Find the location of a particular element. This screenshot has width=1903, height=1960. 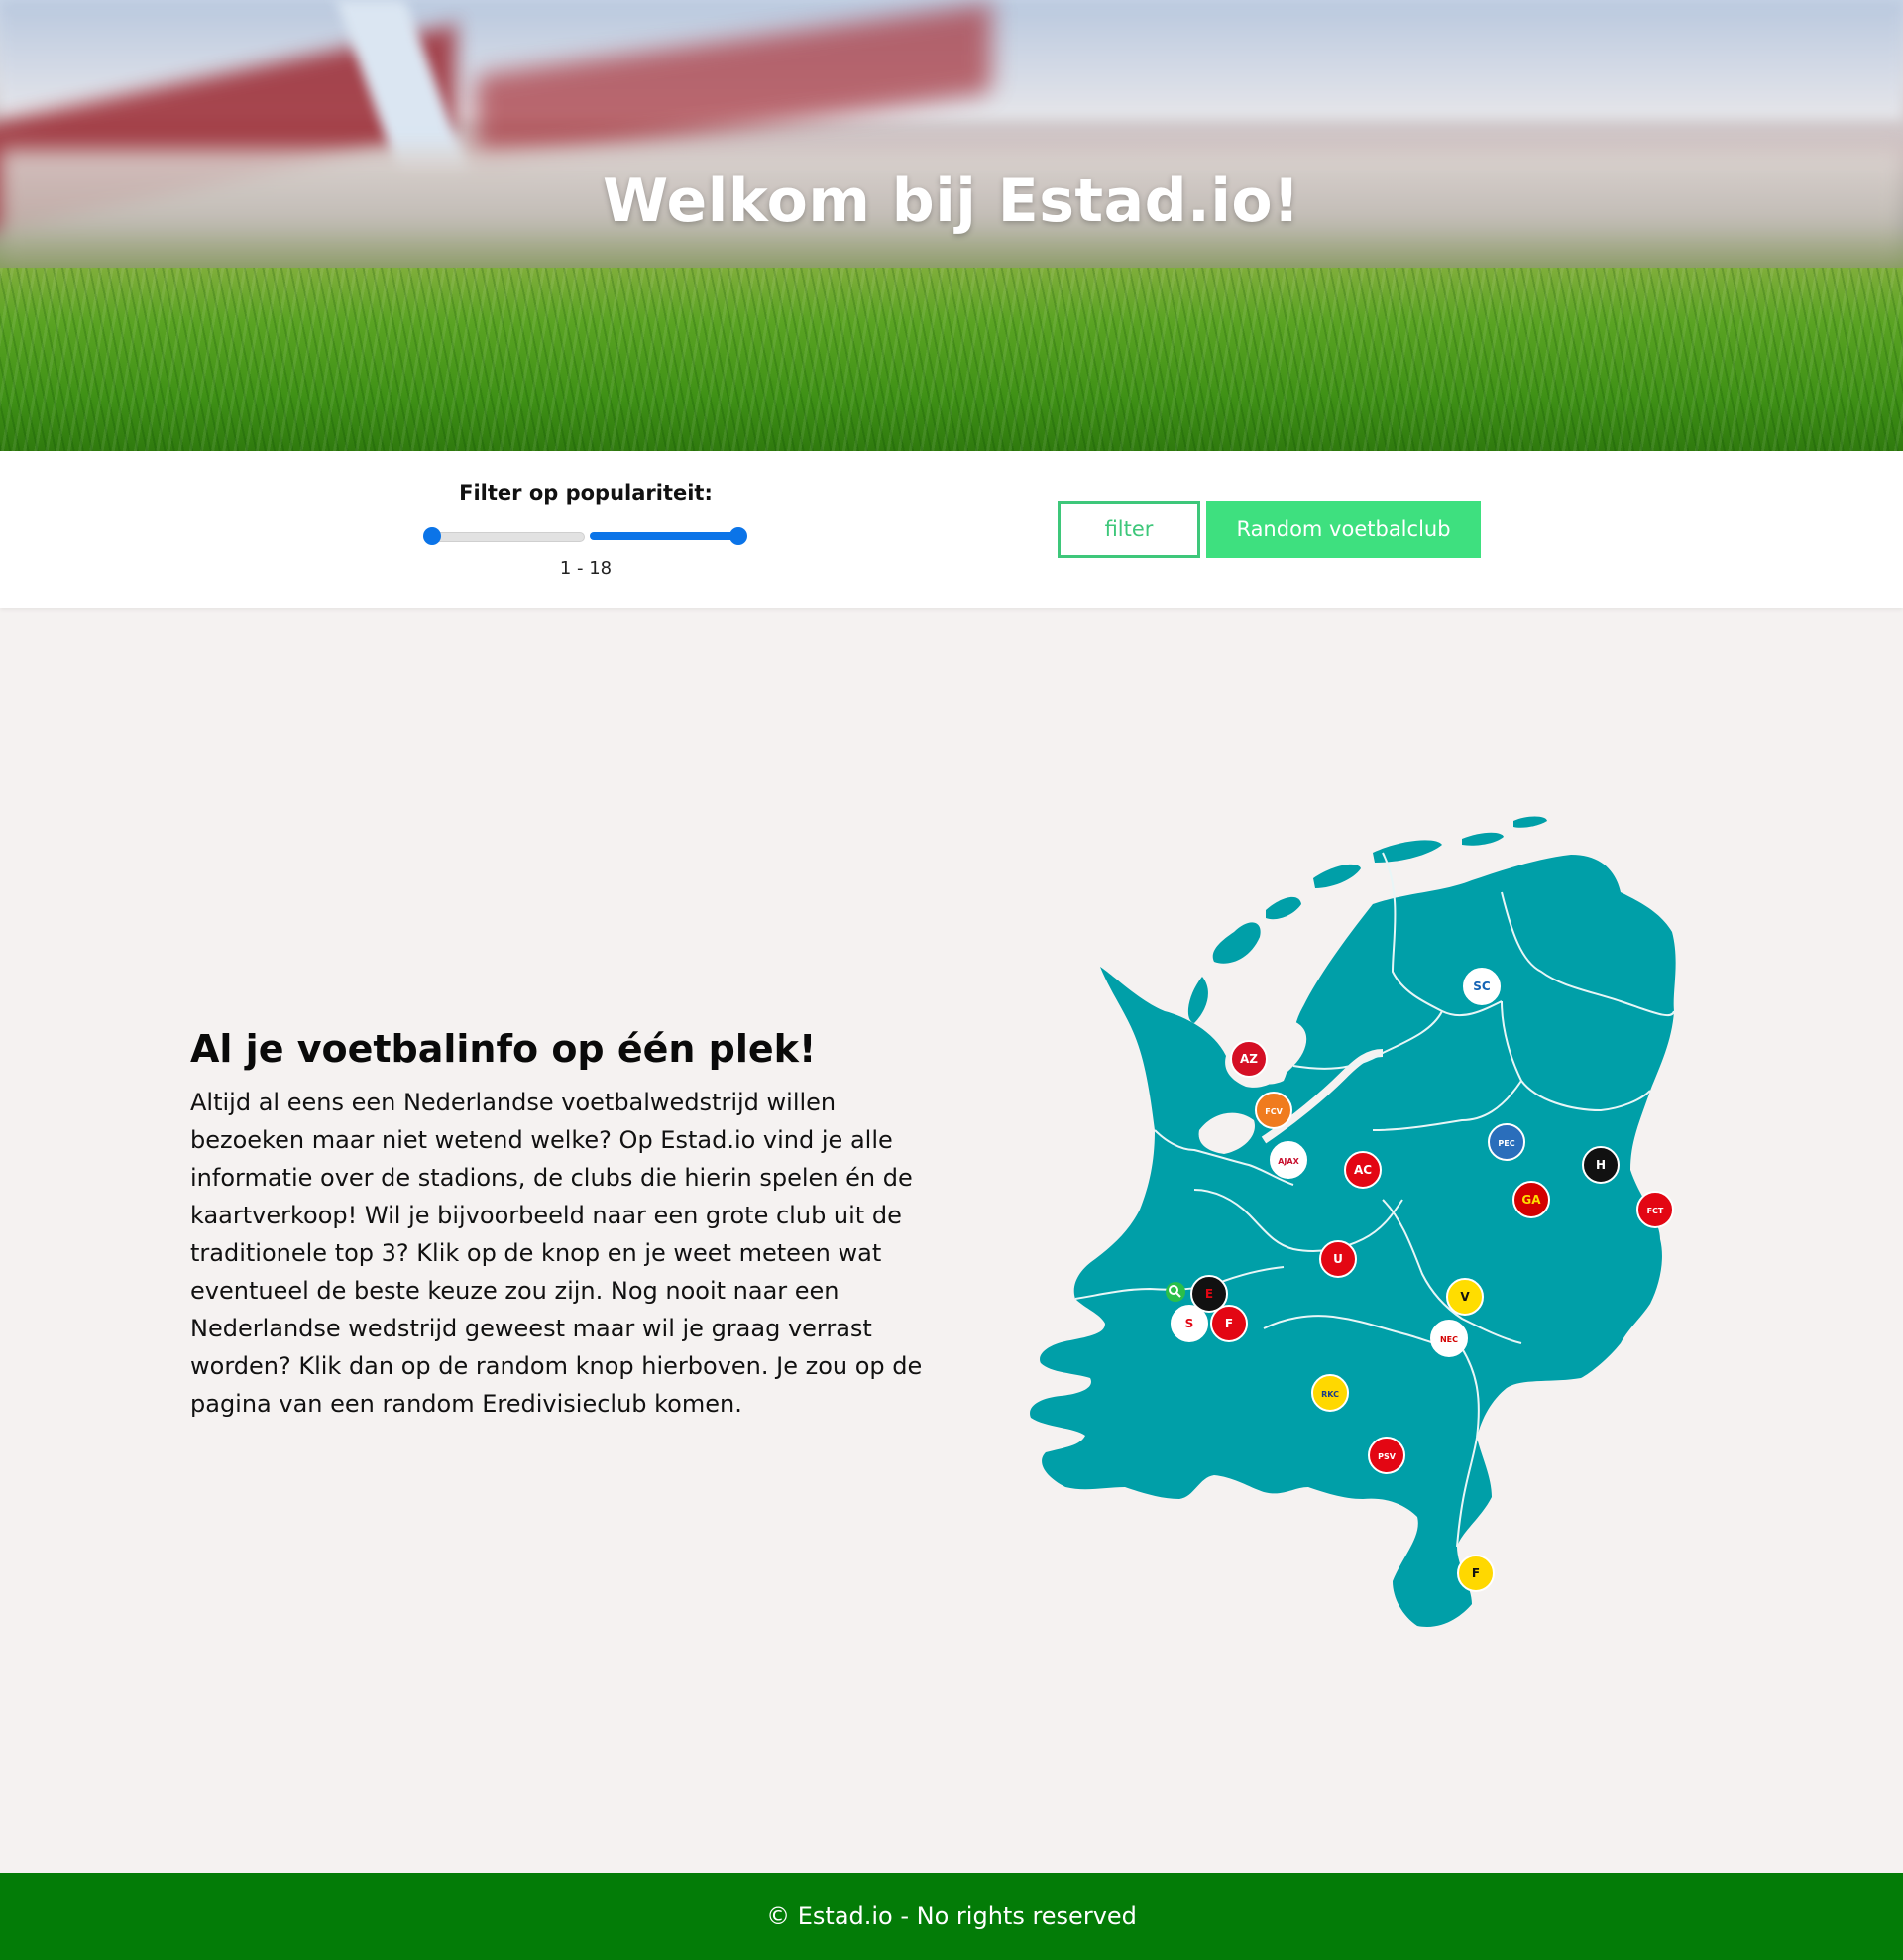

svg-text: FCT is located at coordinates (1655, 1211).